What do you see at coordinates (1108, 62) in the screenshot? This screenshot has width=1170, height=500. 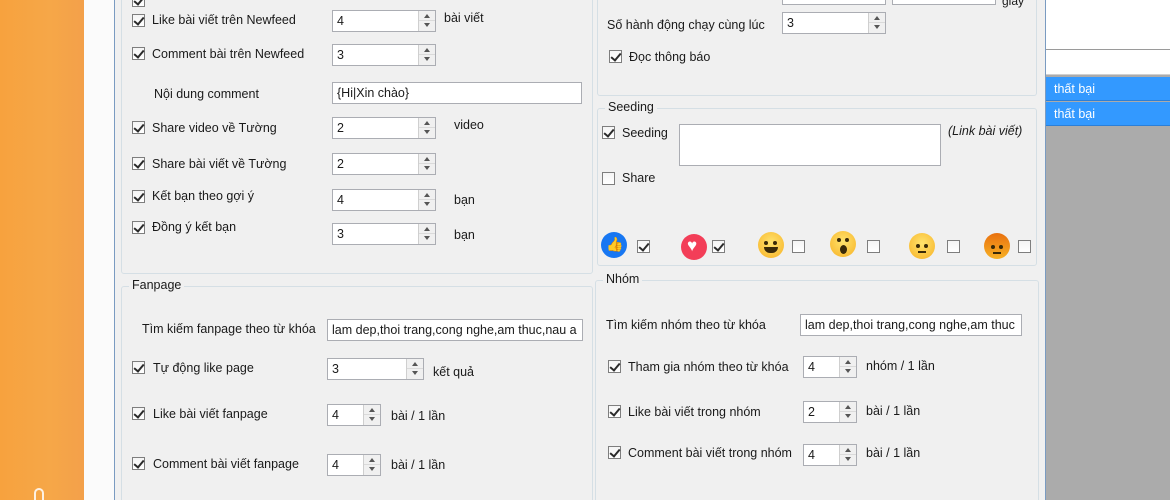 I see `background-list-header` at bounding box center [1108, 62].